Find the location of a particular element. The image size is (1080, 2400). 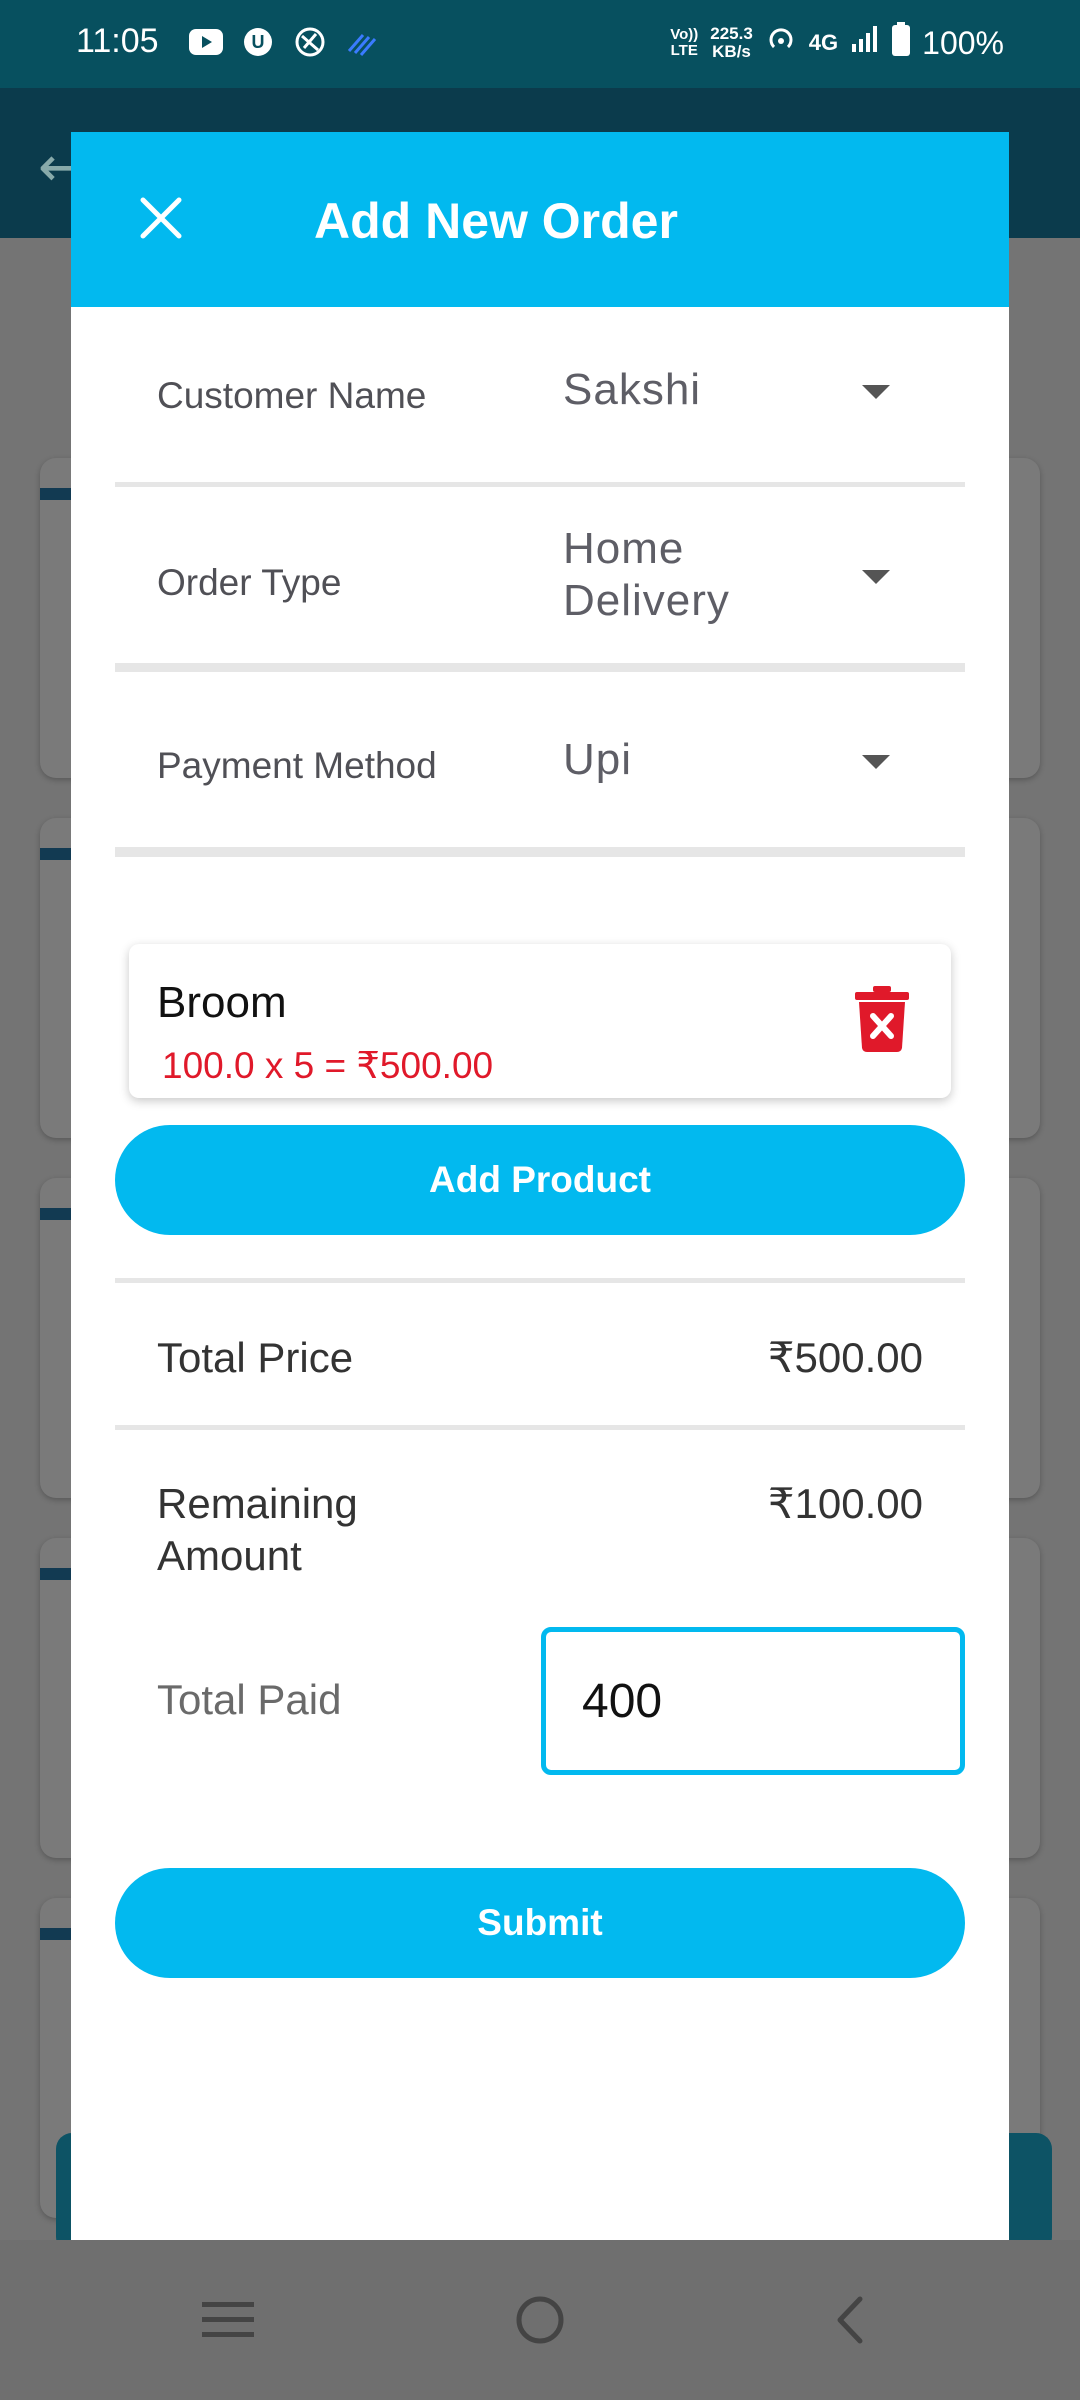

volte-text: Vo)) is located at coordinates (684, 34).